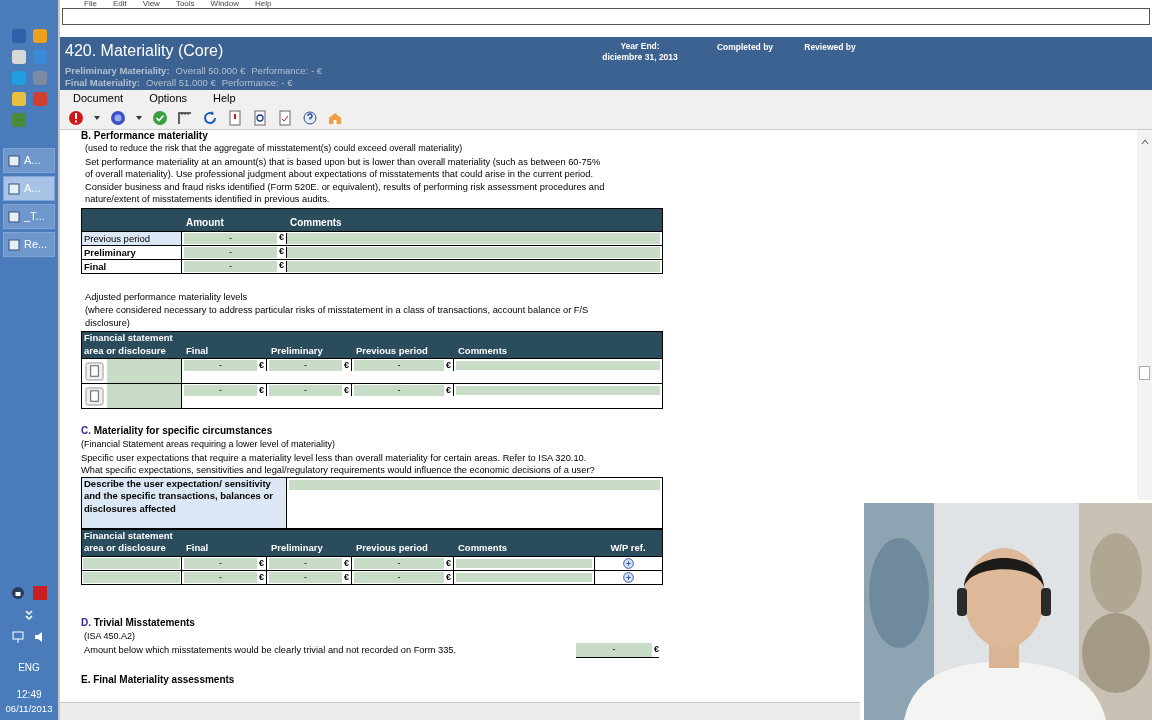  I want to click on app-menu-item: Help, so click(263, 4).